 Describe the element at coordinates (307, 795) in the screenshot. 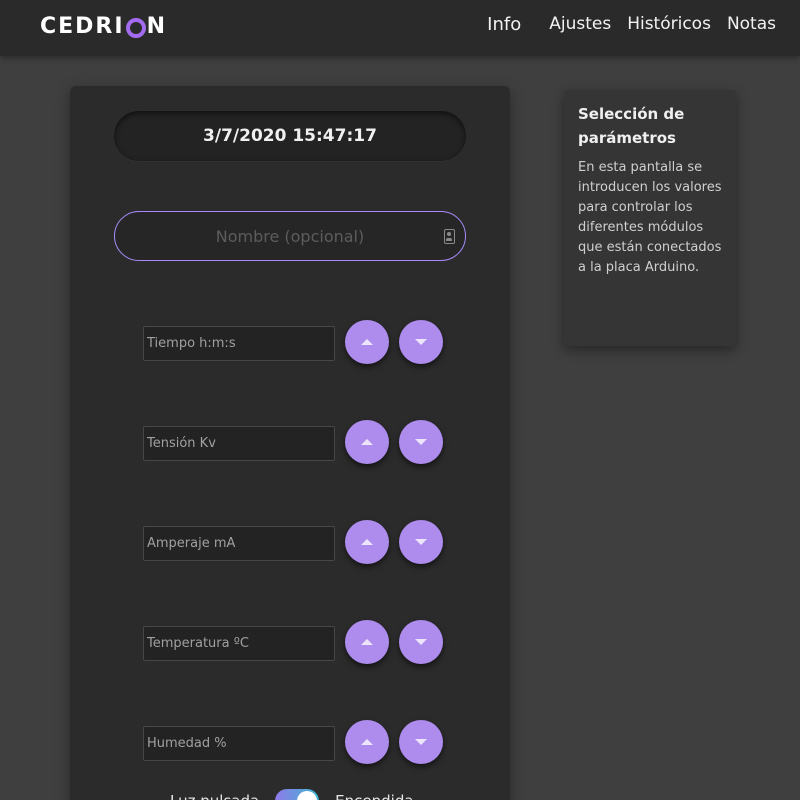

I see `toggle-knob` at that location.